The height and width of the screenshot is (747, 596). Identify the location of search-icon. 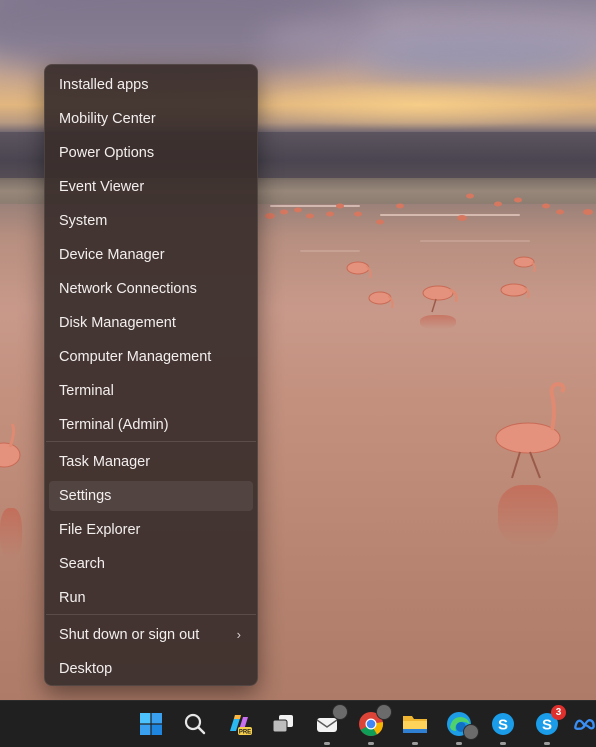
(195, 724).